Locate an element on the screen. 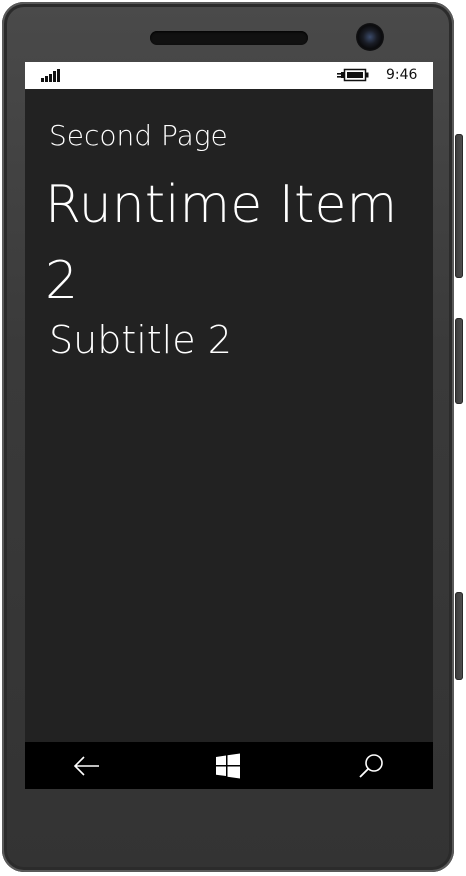 The width and height of the screenshot is (466, 876). back-button is located at coordinates (87, 765).